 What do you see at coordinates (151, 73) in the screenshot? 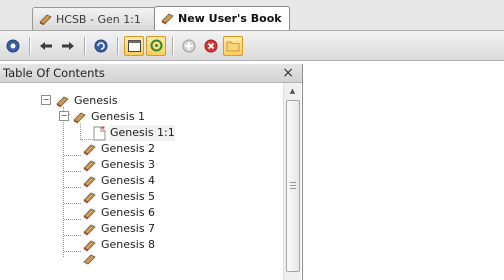
I see `panel-header: Table Of Contents ×` at bounding box center [151, 73].